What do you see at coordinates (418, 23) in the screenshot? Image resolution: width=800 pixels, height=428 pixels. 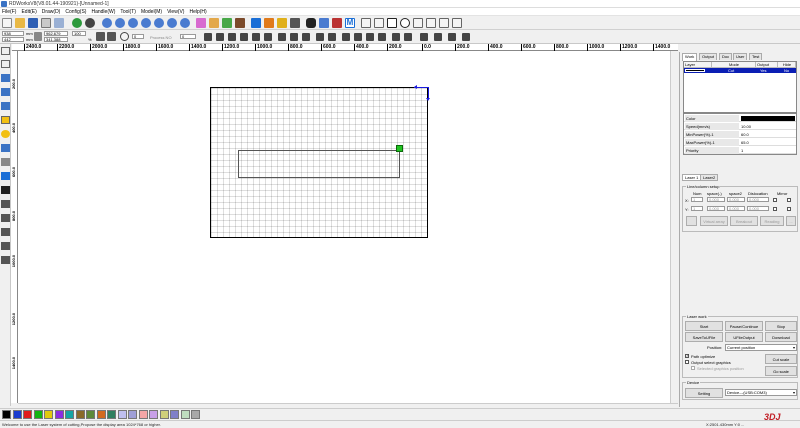 I see `grid-icon` at bounding box center [418, 23].